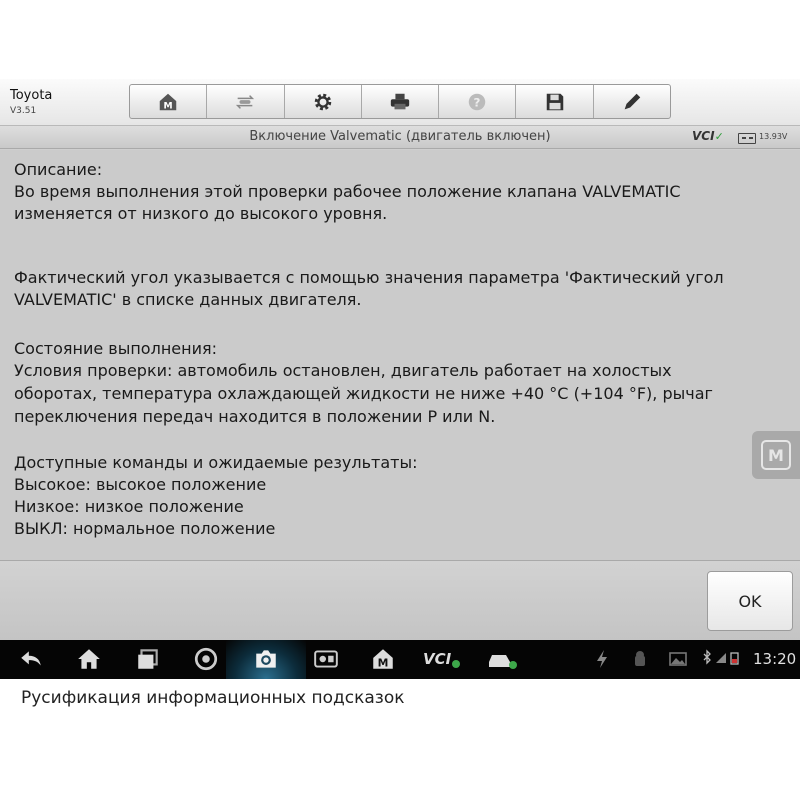 This screenshot has width=800, height=800. I want to click on ok-button: OK, so click(750, 601).